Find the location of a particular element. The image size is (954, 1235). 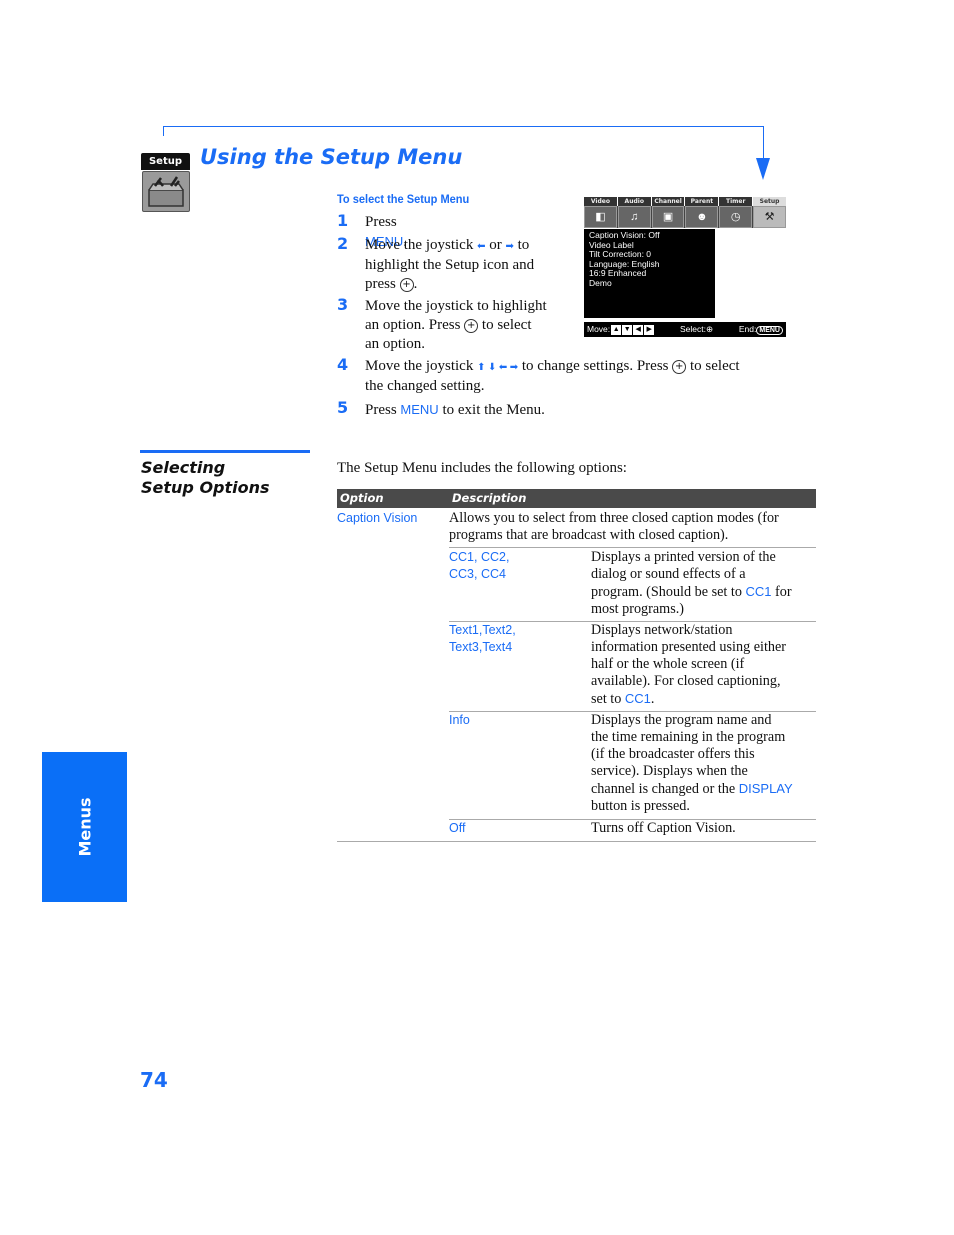

chapter-tab-label: Menus is located at coordinates (84, 827).